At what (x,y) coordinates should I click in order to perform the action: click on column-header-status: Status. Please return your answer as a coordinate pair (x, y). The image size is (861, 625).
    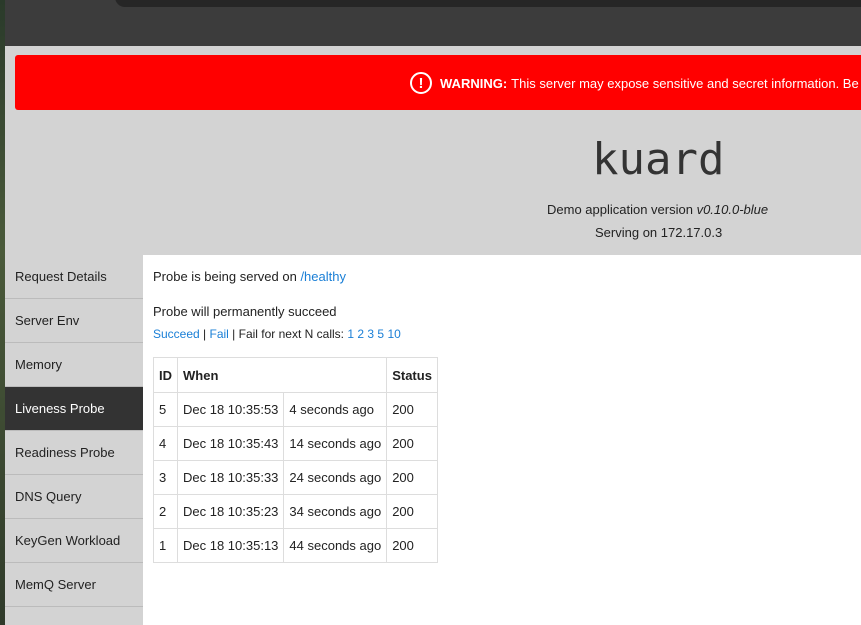
    Looking at the image, I should click on (412, 375).